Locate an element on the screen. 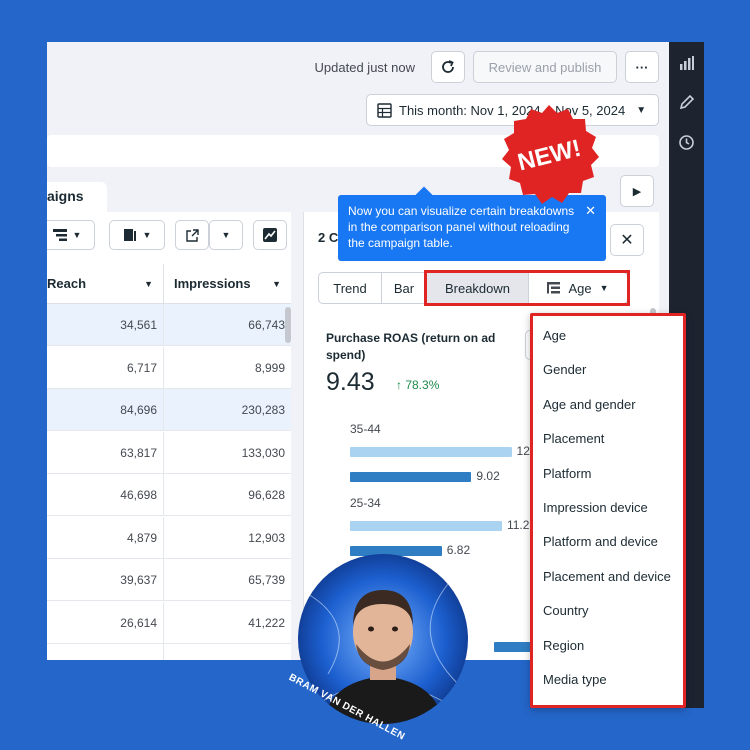  dropdown-option: Age and gender is located at coordinates (589, 404).